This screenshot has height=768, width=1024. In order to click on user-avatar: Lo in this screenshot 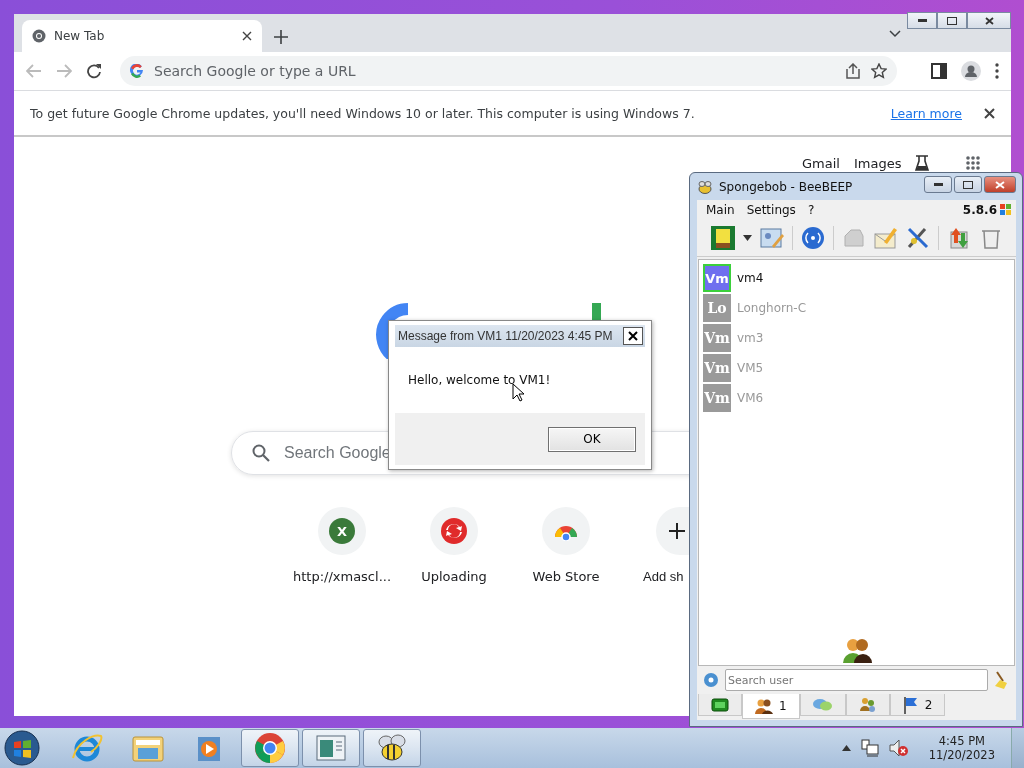, I will do `click(717, 308)`.